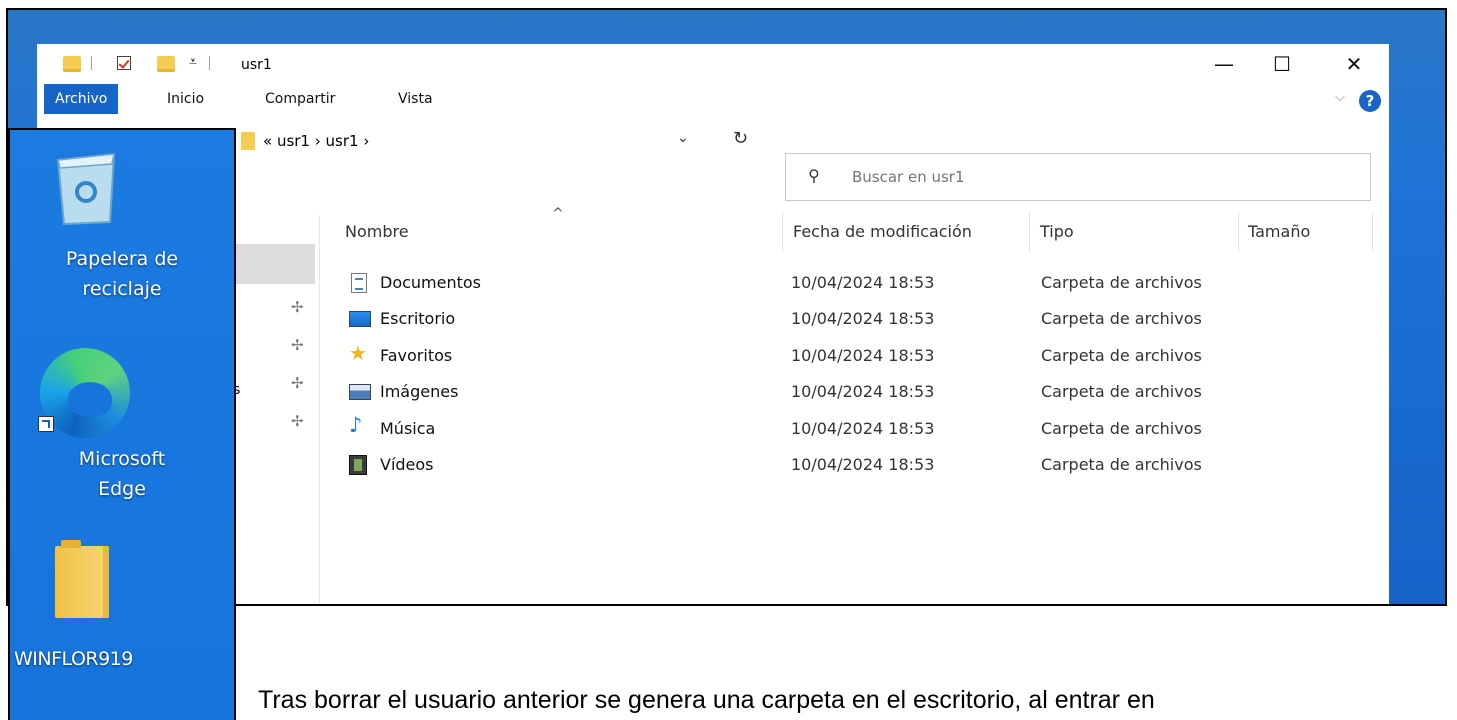  What do you see at coordinates (683, 138) in the screenshot?
I see `address-dropdown-icon: ⌄` at bounding box center [683, 138].